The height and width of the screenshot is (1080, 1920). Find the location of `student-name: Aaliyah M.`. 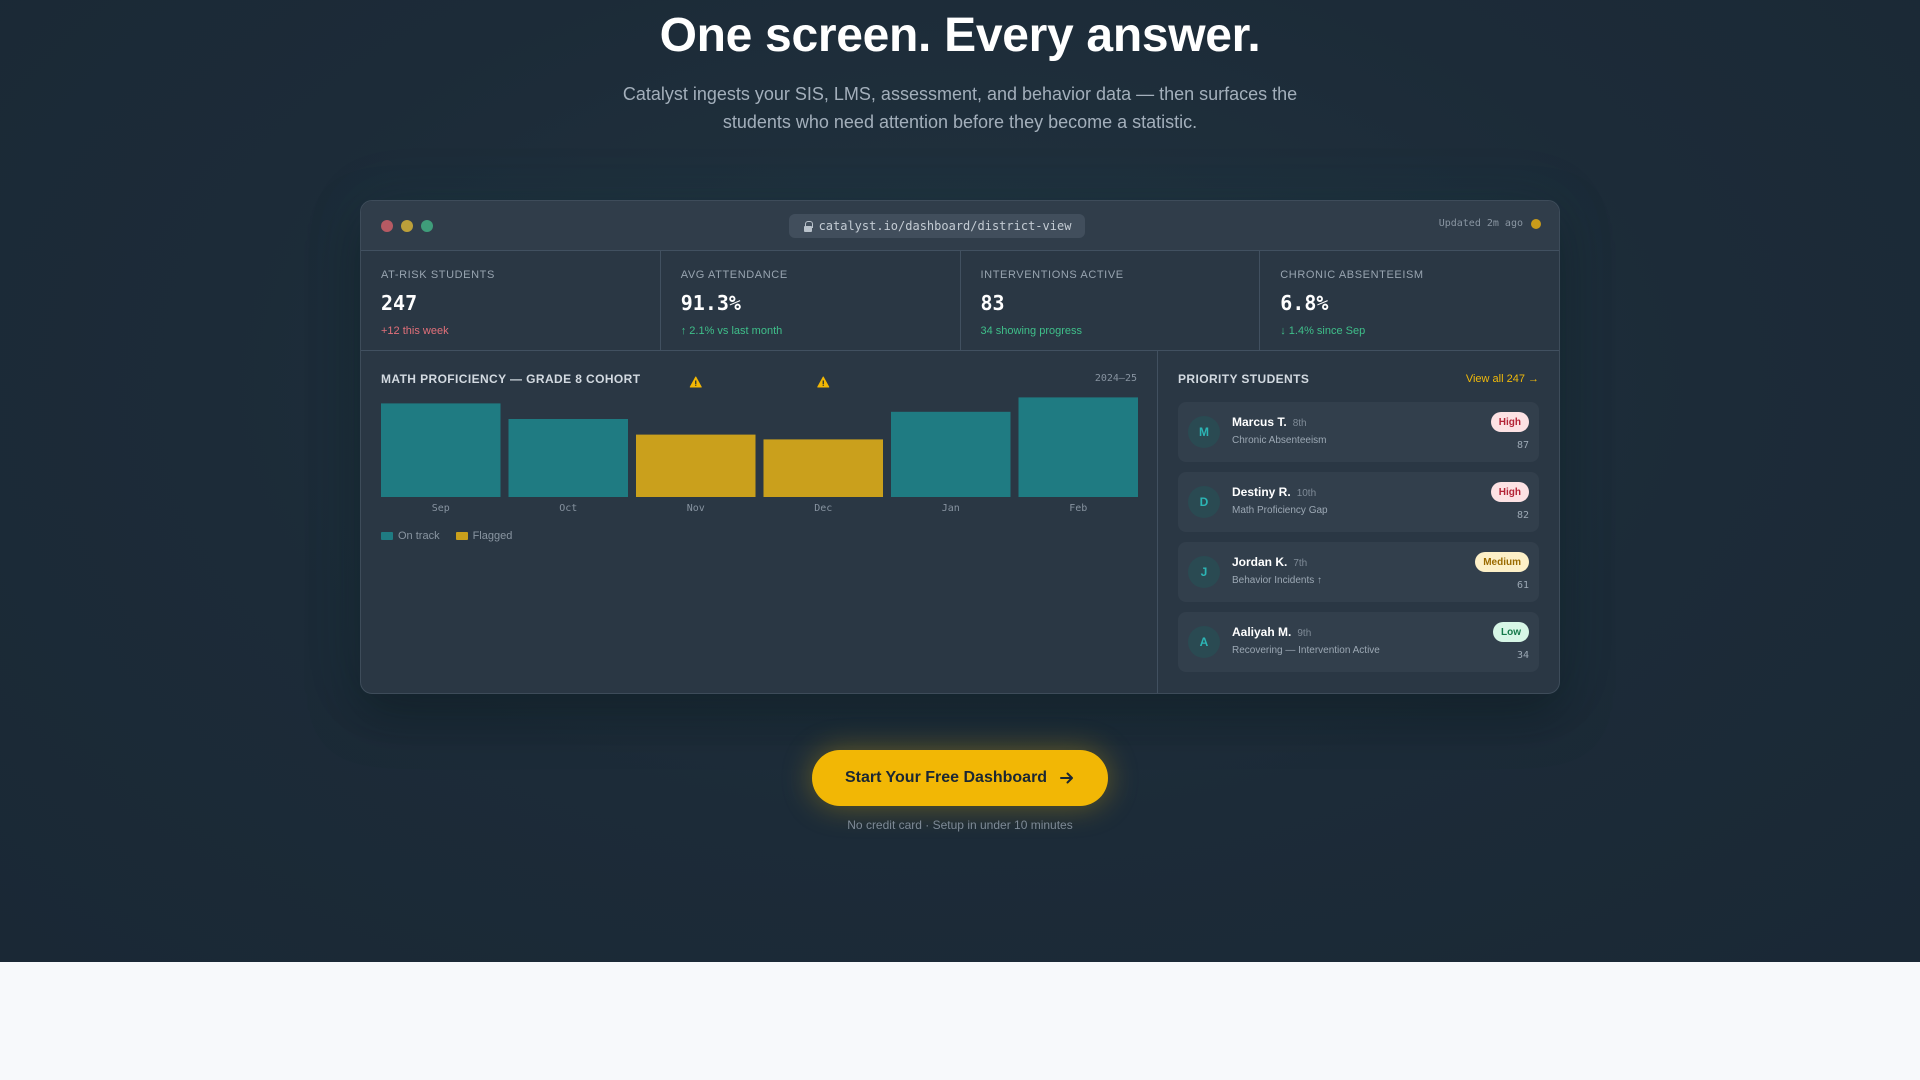

student-name: Aaliyah M. is located at coordinates (1262, 632).